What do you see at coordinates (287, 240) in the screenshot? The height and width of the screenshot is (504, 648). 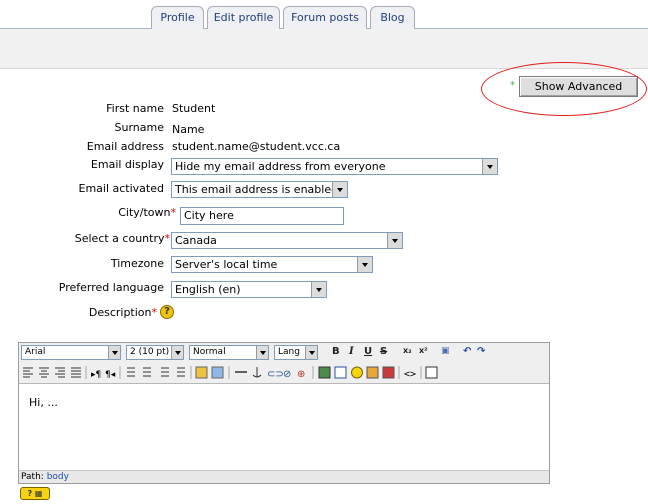 I see `country-select: Canada` at bounding box center [287, 240].